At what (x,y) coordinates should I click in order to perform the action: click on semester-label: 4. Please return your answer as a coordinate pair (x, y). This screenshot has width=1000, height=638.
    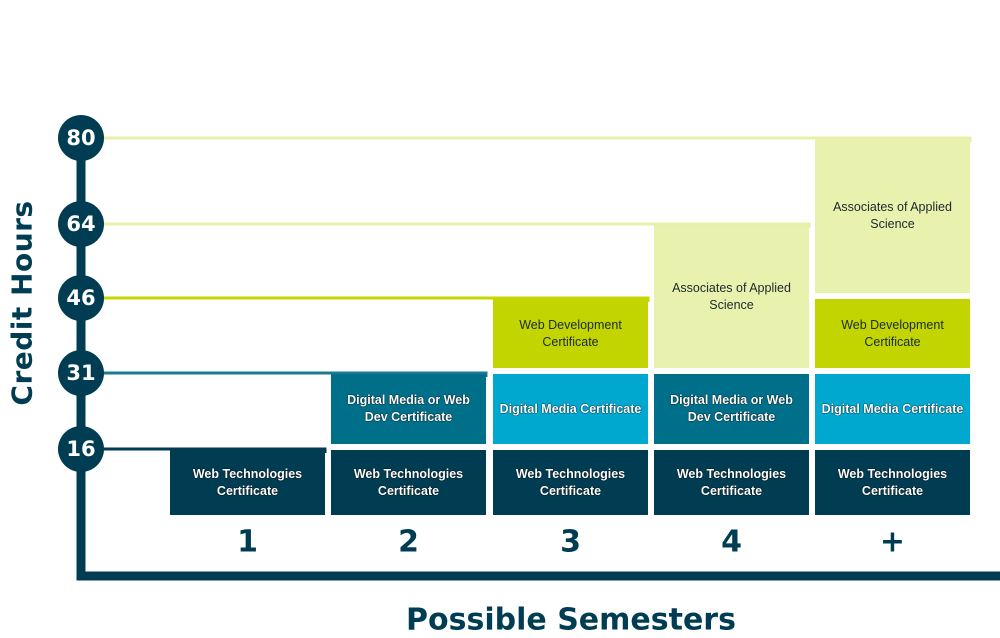
    Looking at the image, I should click on (731, 542).